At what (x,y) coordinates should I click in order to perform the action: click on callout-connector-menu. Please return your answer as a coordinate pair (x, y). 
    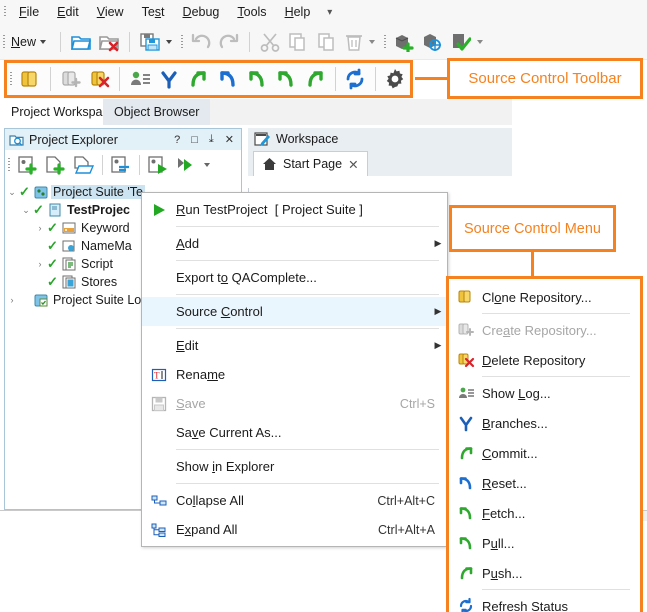
    Looking at the image, I should click on (532, 264).